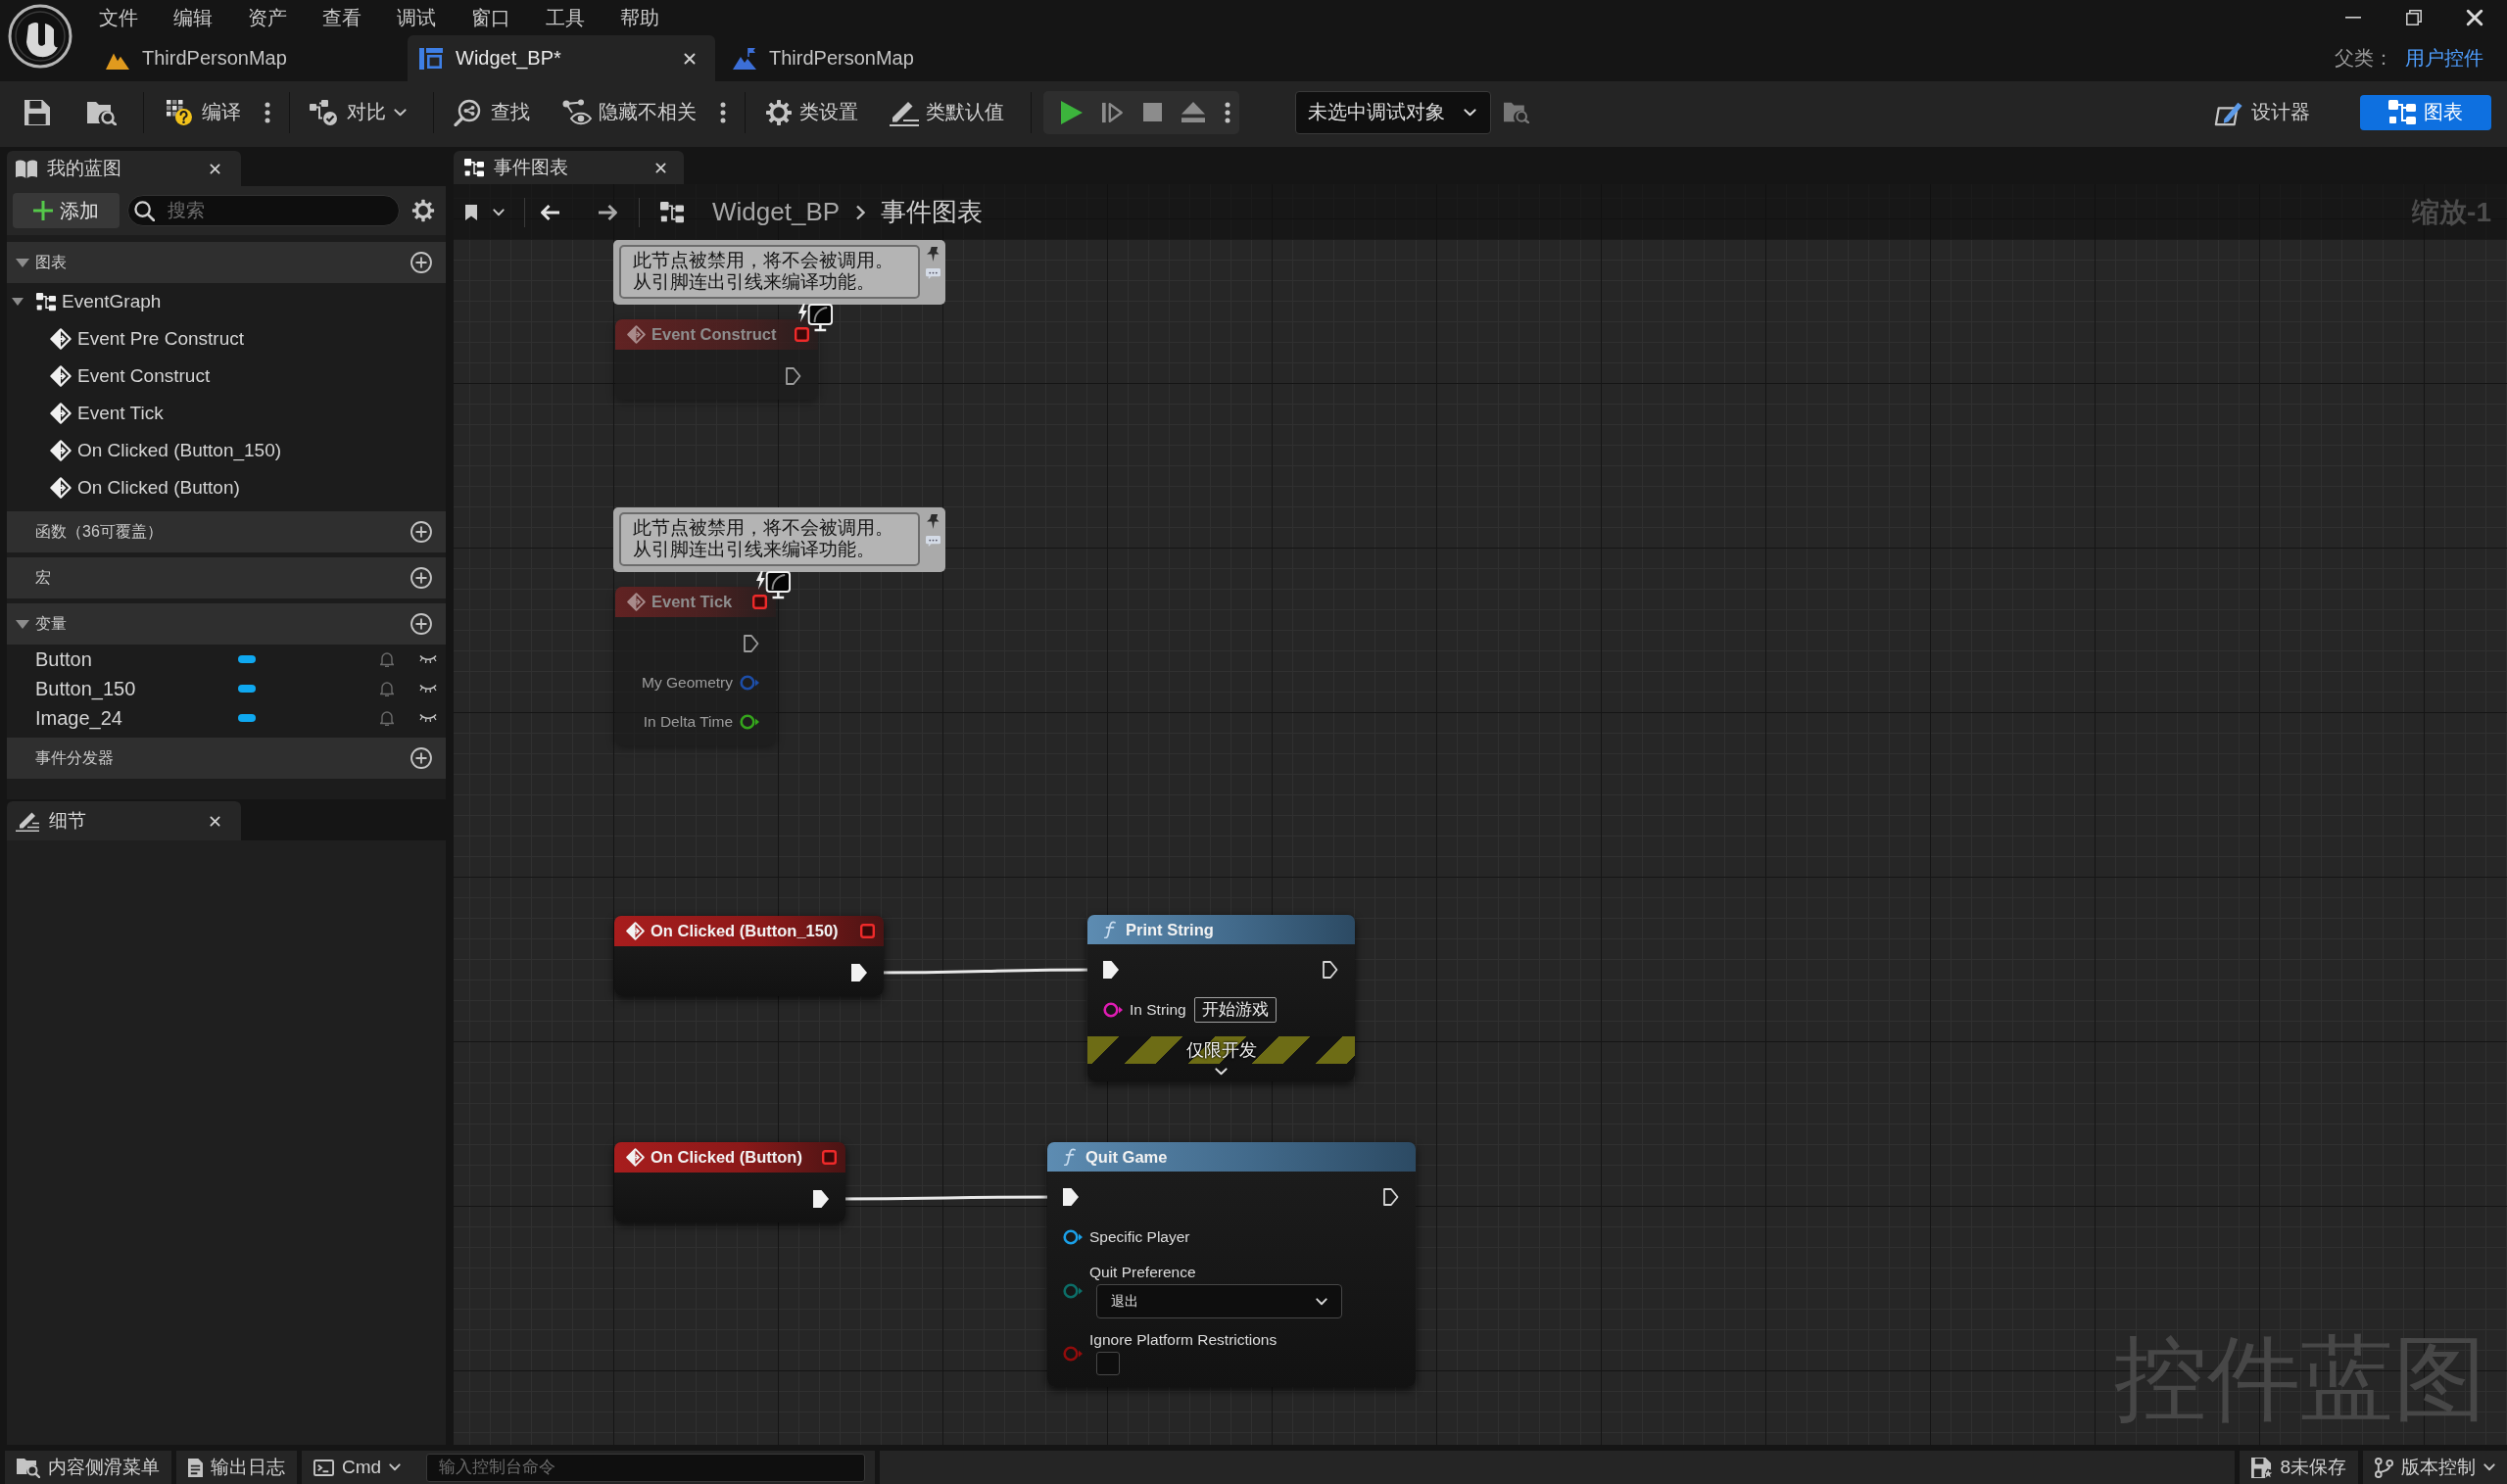  I want to click on tree-item: Event Tick, so click(226, 413).